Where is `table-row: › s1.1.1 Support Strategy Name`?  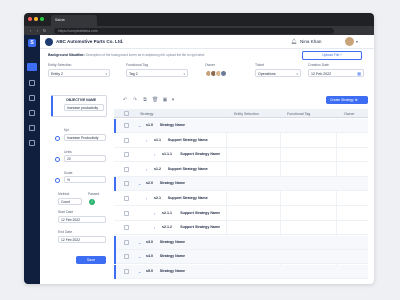 table-row: › s1.1.1 Support Strategy Name is located at coordinates (241, 155).